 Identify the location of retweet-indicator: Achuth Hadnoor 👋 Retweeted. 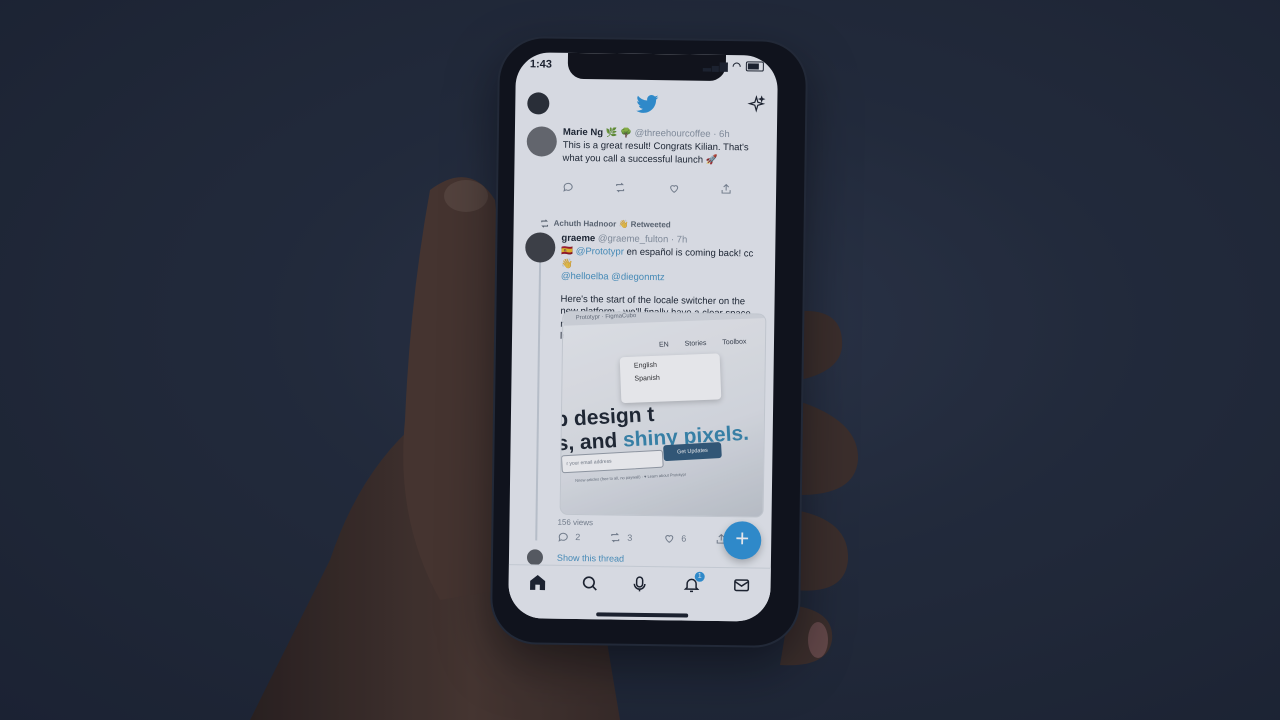
(605, 224).